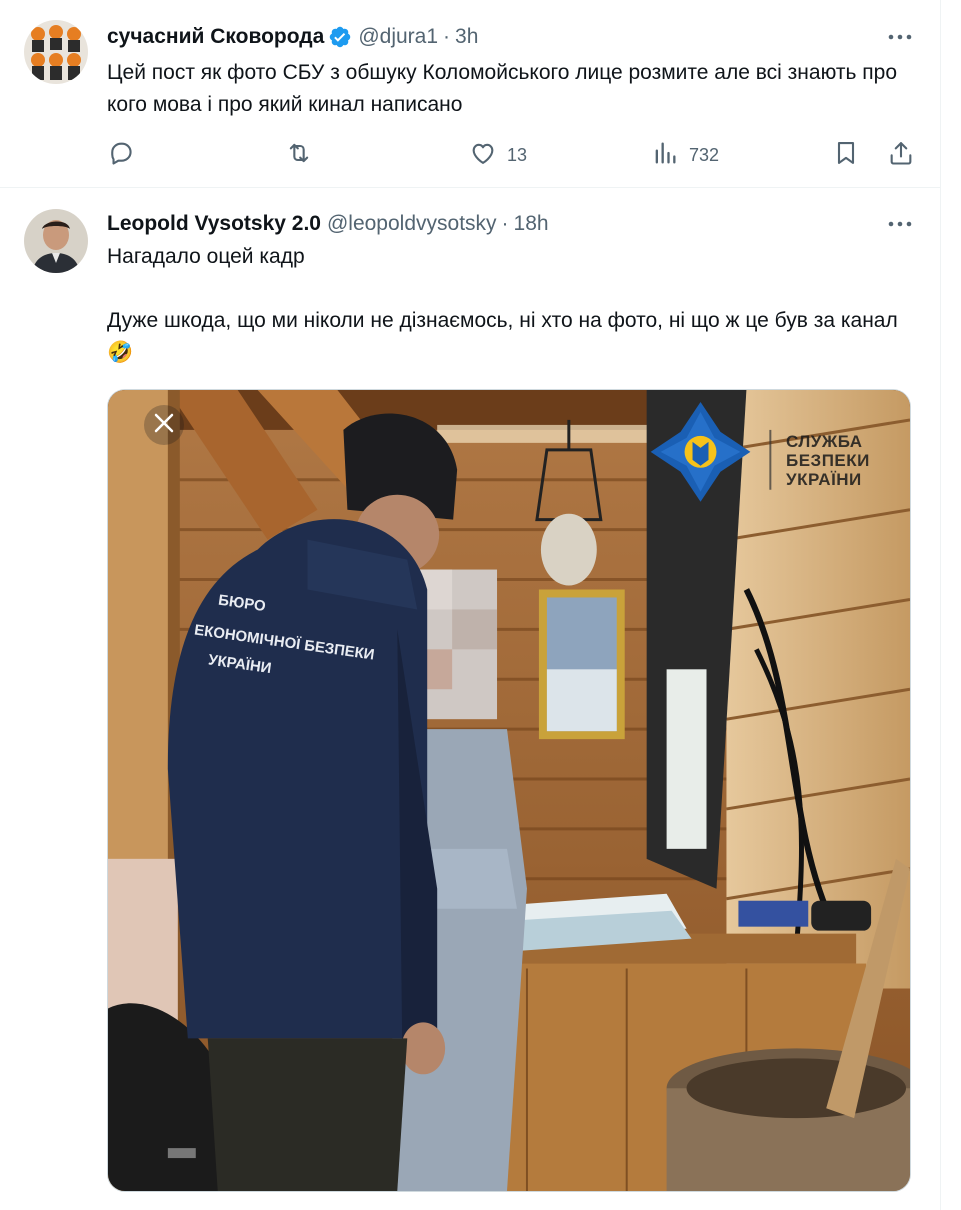 The image size is (961, 1210). Describe the element at coordinates (206, 256) in the screenshot. I see `tweet-text-paragraph: Нагадало оцей кадр` at that location.